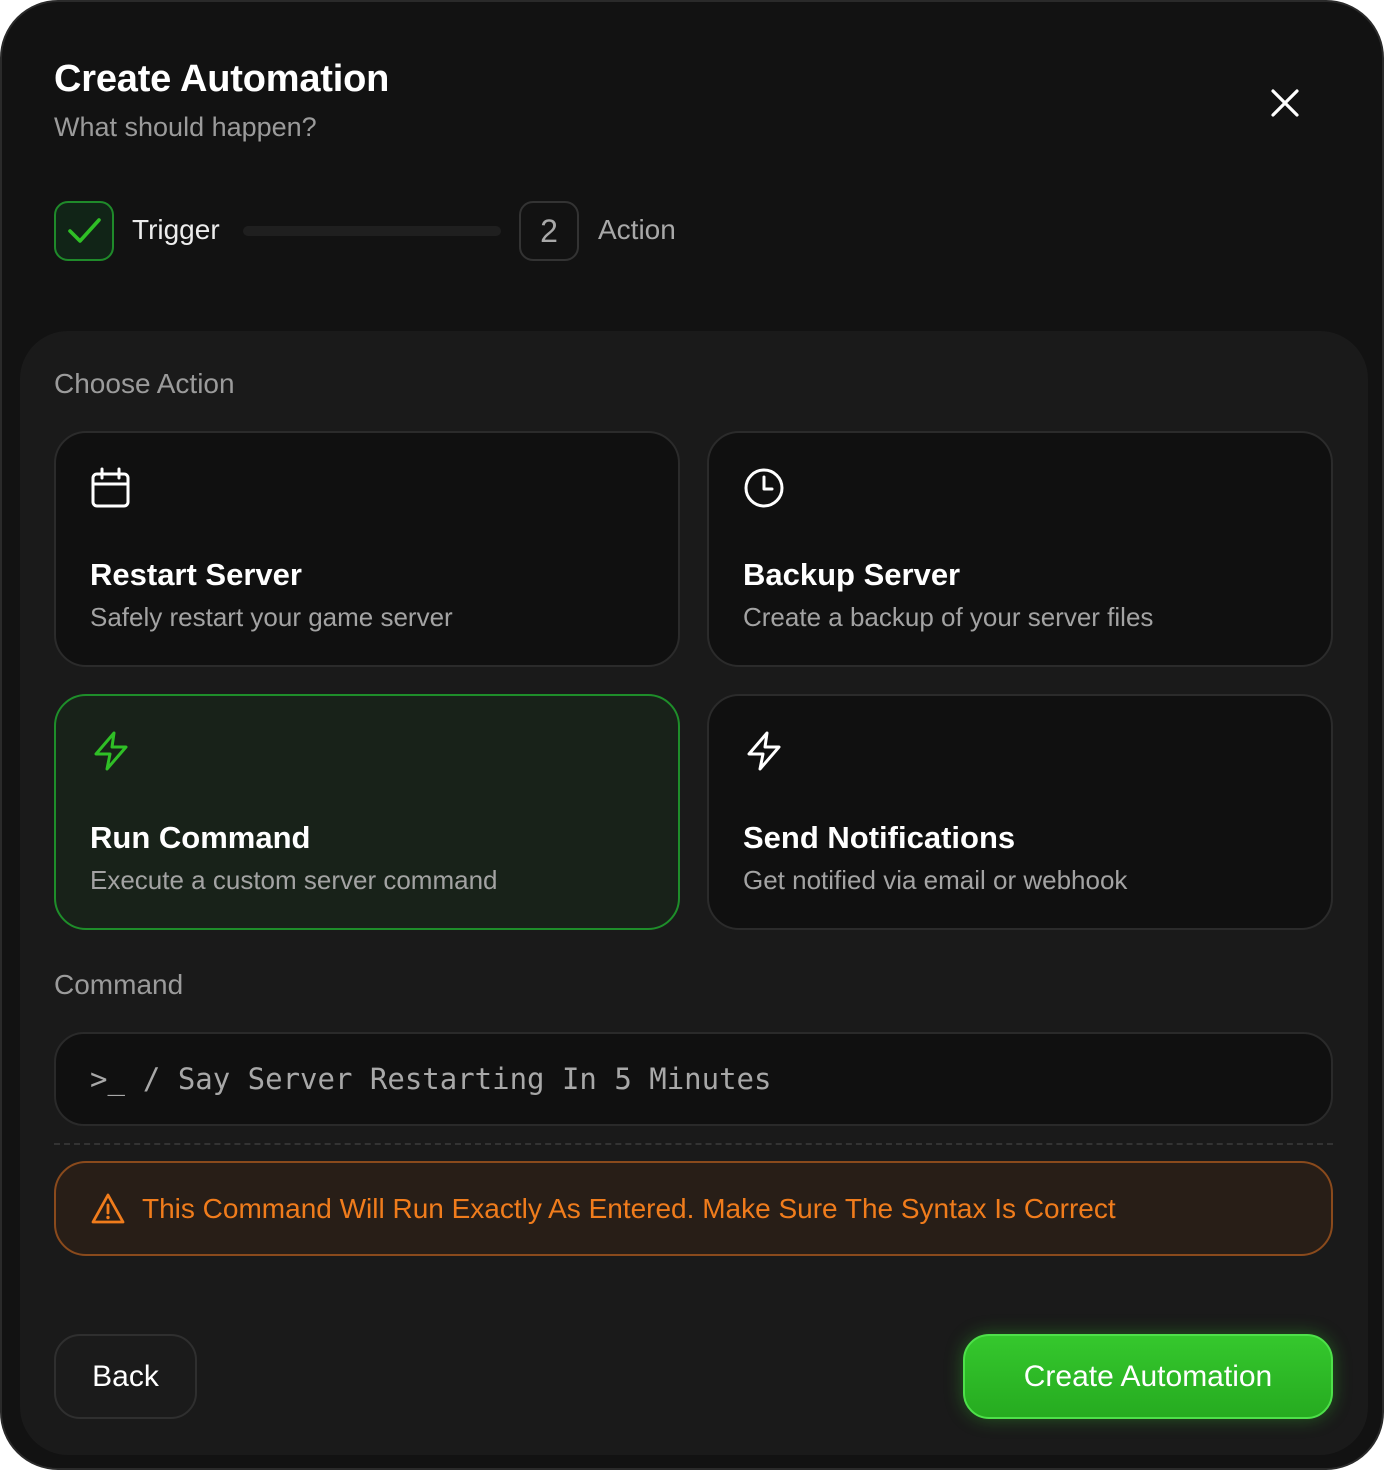 Image resolution: width=1384 pixels, height=1470 pixels. Describe the element at coordinates (108, 1208) in the screenshot. I see `warning-triangle-icon` at that location.